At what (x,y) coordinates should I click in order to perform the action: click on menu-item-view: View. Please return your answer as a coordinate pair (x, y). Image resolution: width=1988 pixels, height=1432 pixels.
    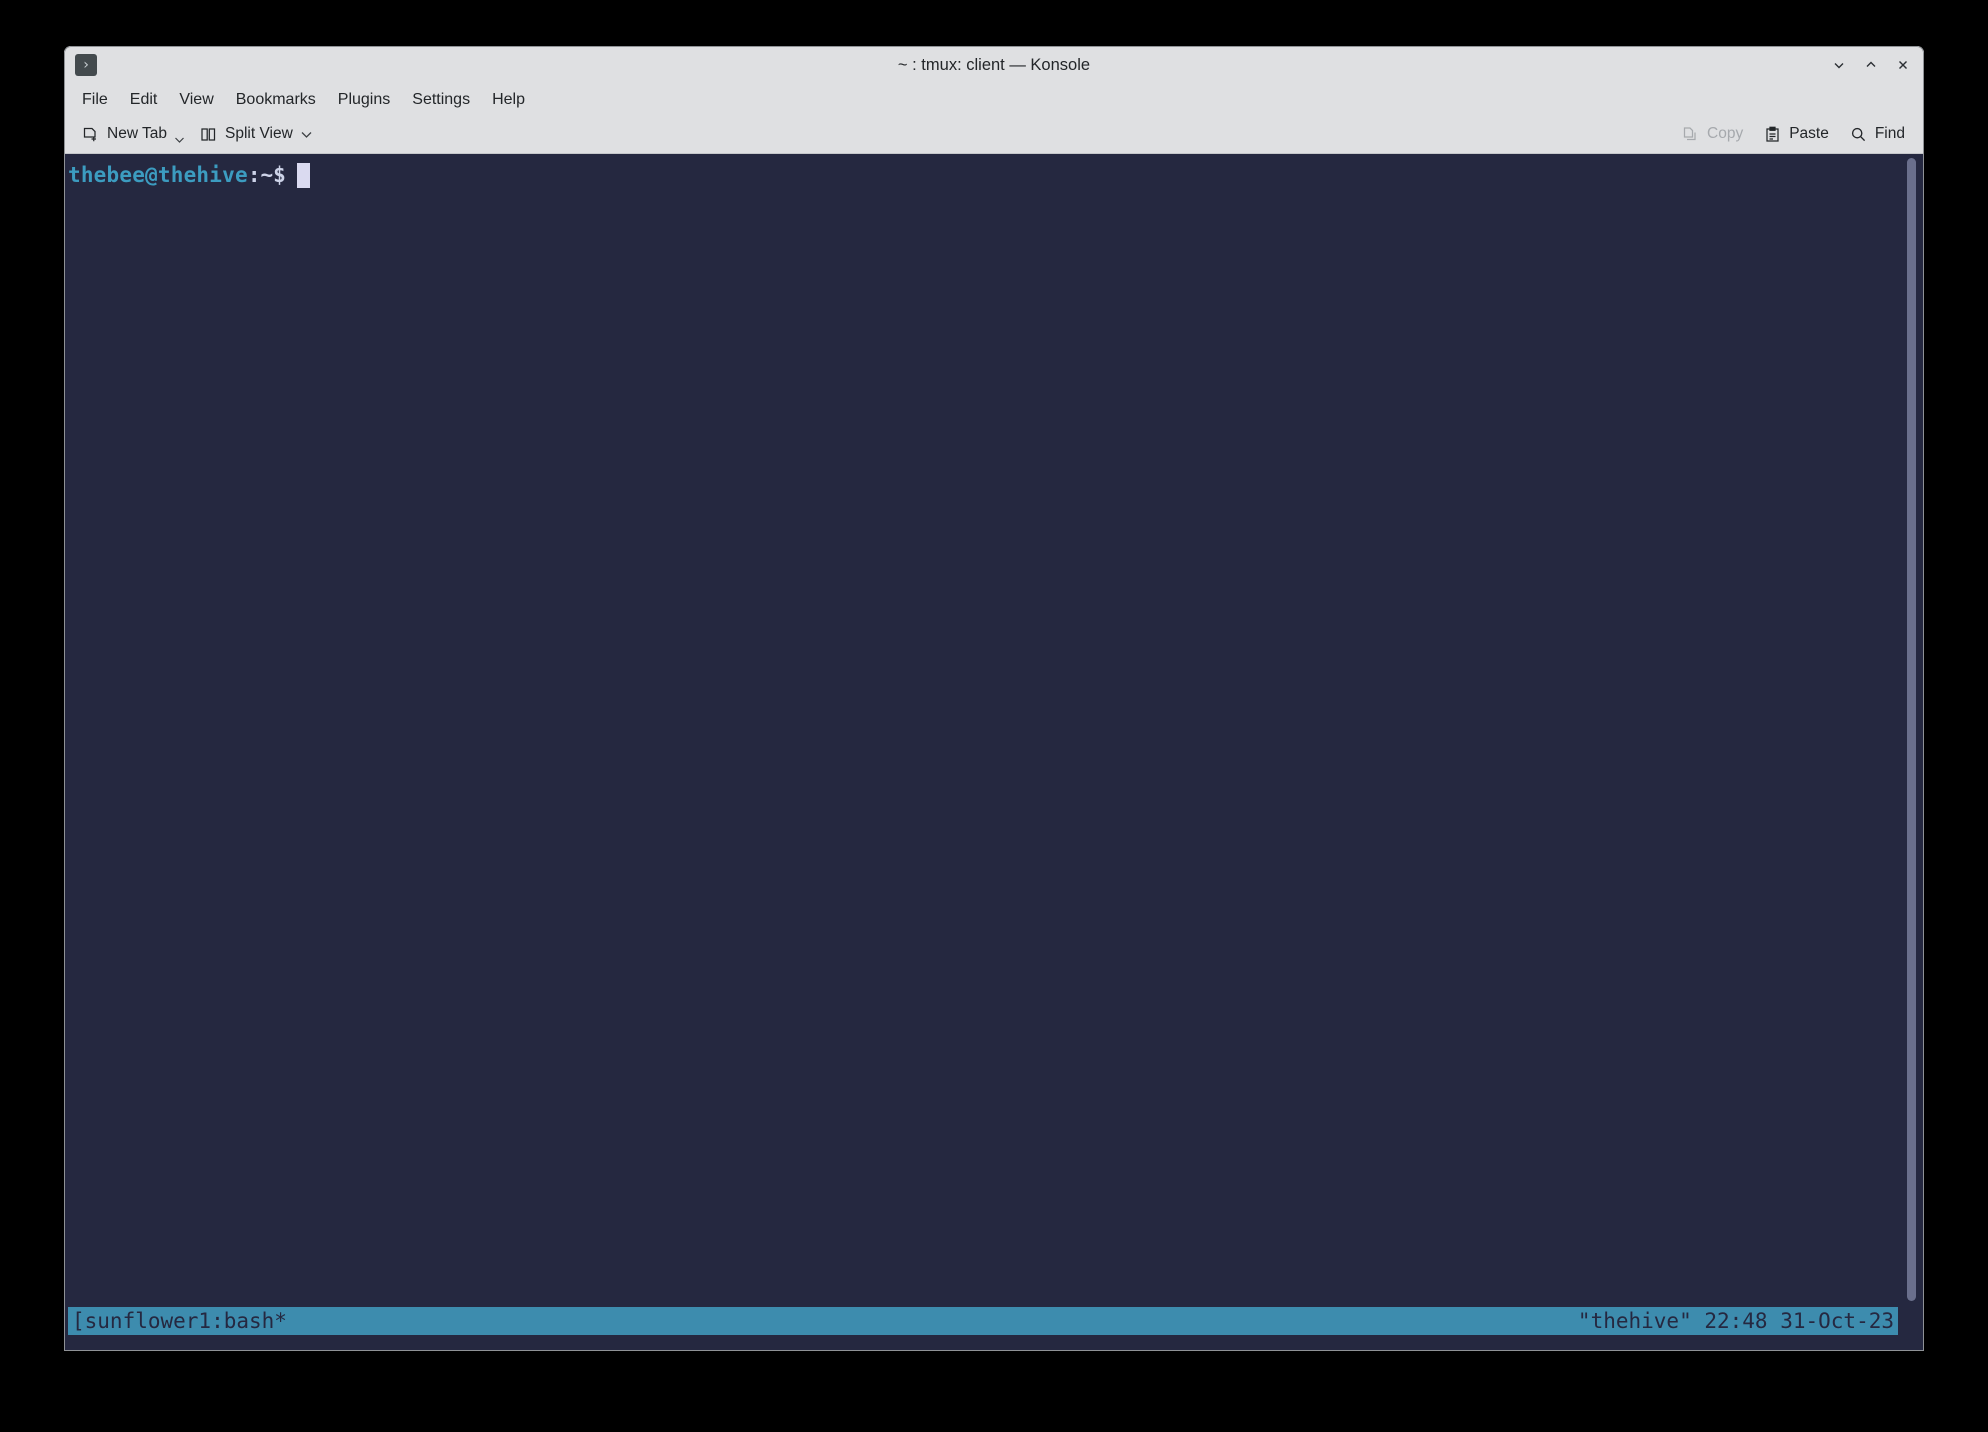
    Looking at the image, I should click on (196, 100).